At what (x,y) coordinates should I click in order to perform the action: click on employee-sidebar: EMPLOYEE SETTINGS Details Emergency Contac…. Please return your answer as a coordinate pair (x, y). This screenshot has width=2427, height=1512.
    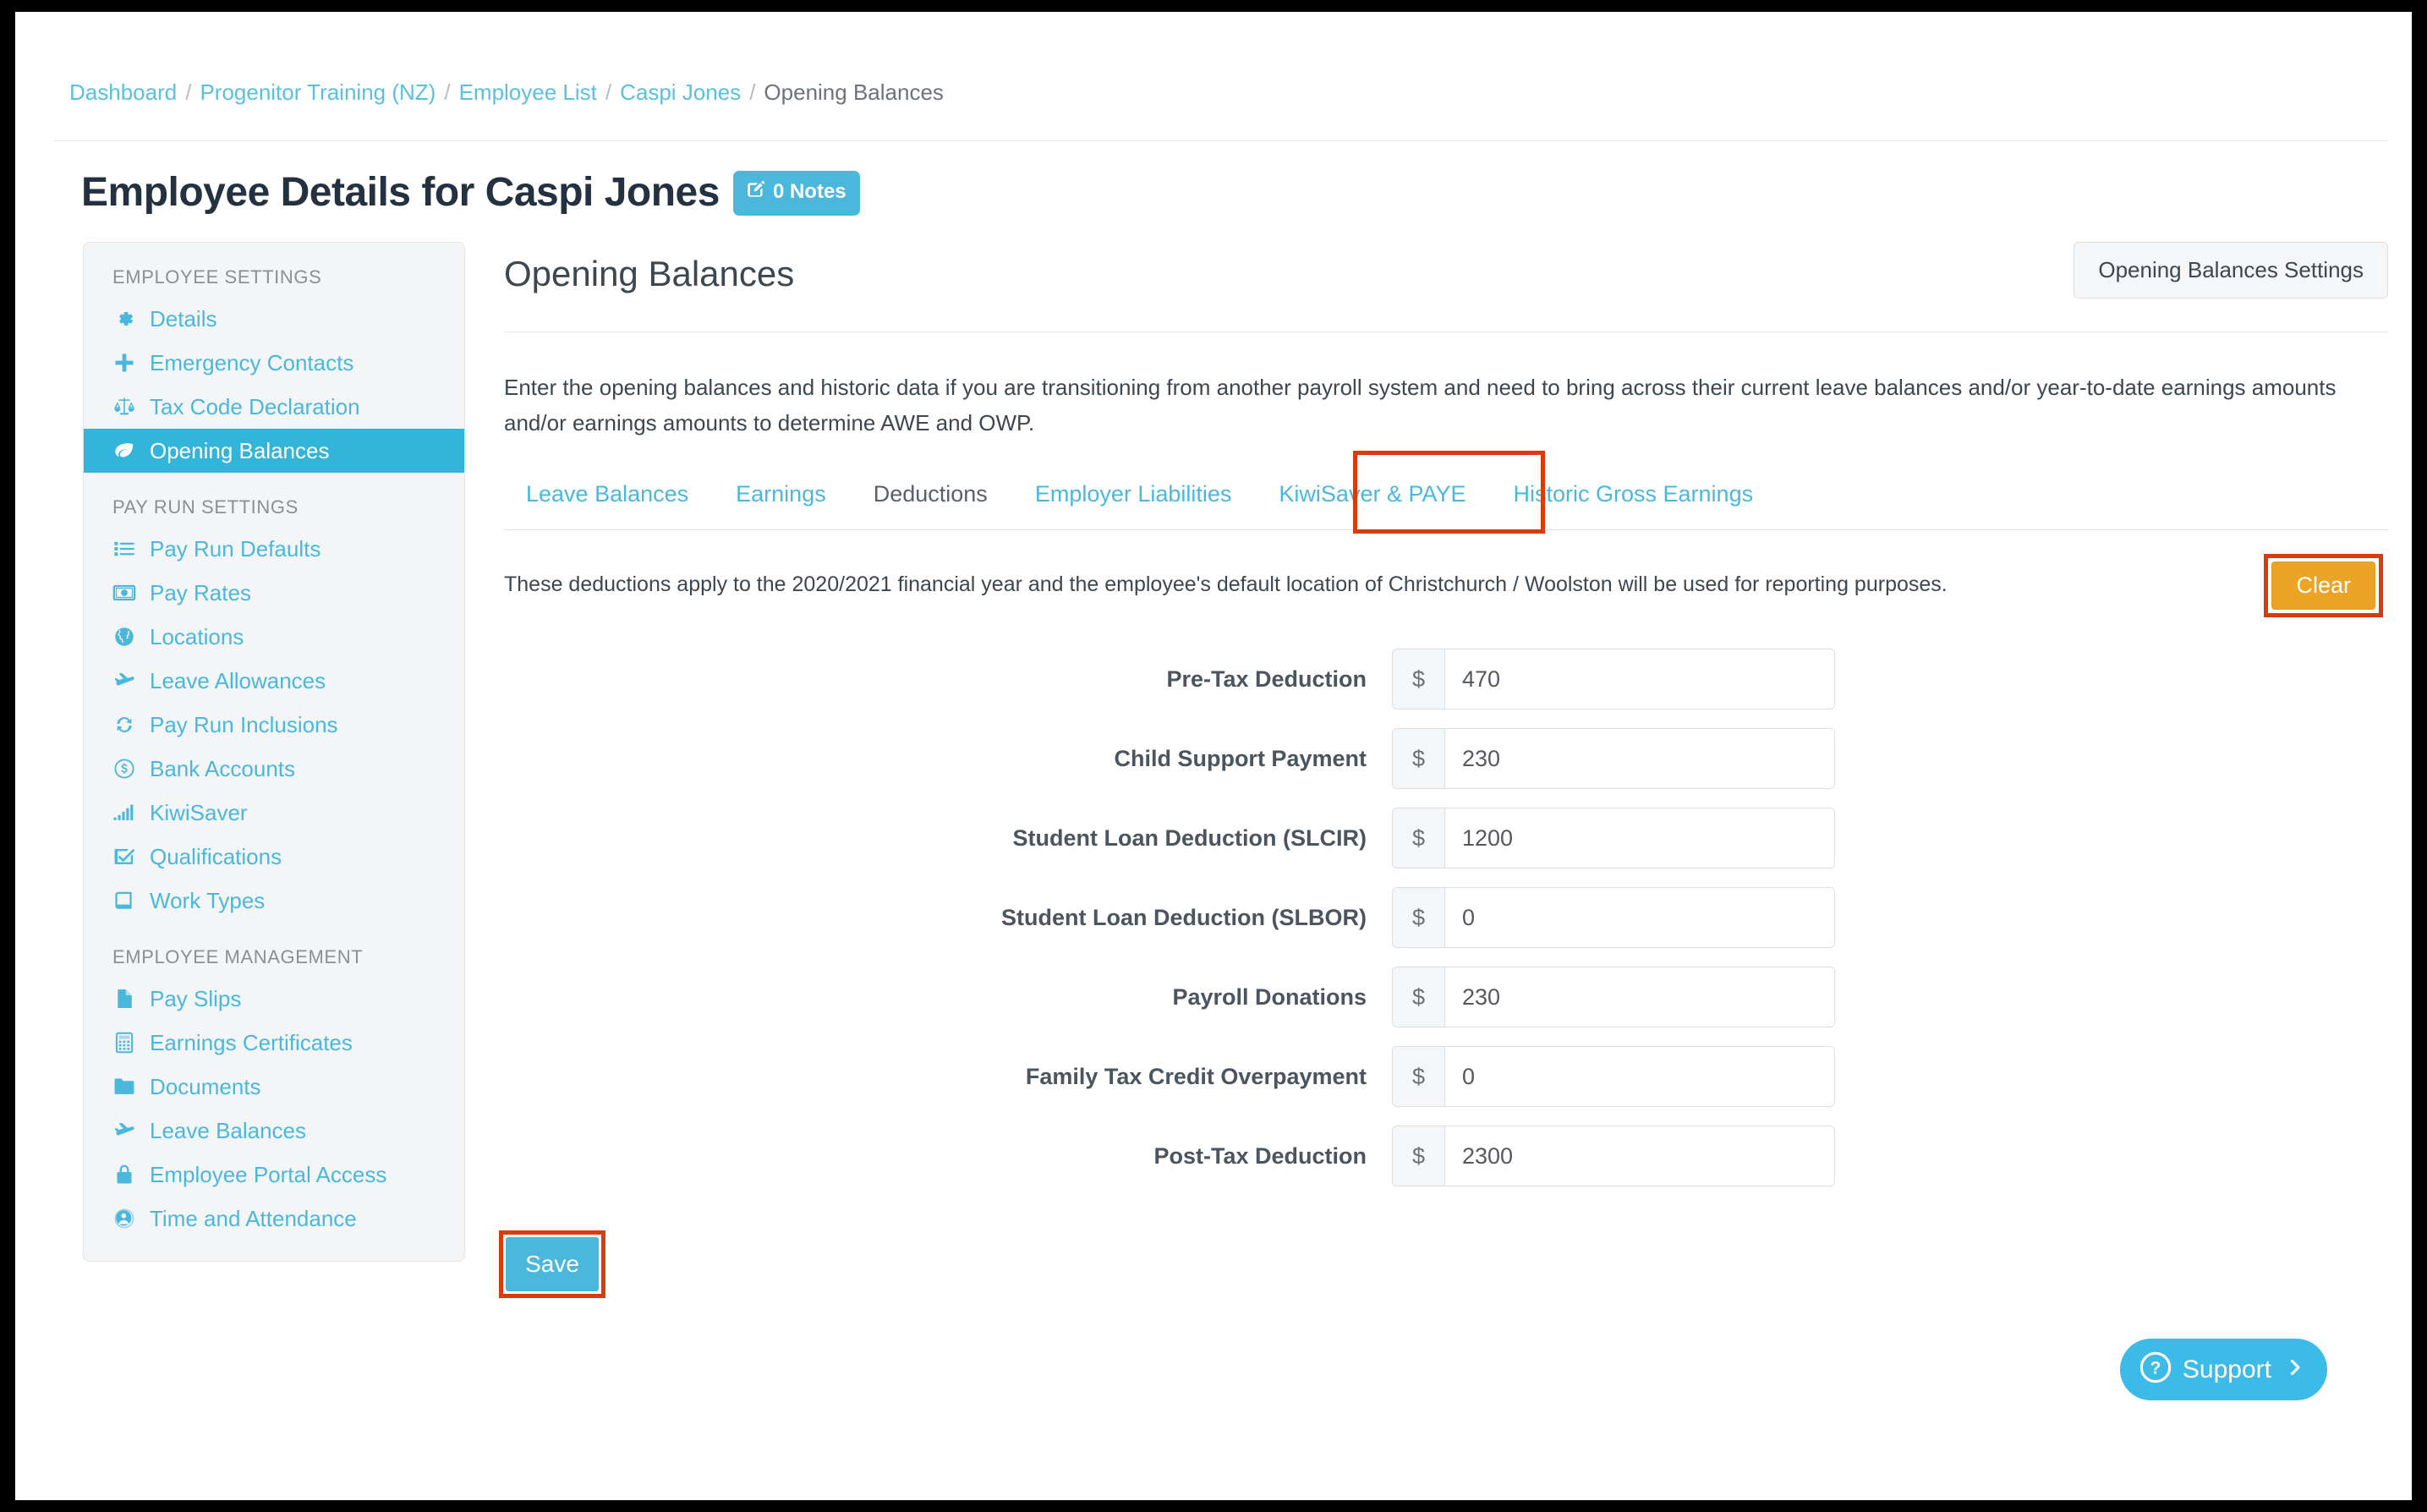
    Looking at the image, I should click on (274, 752).